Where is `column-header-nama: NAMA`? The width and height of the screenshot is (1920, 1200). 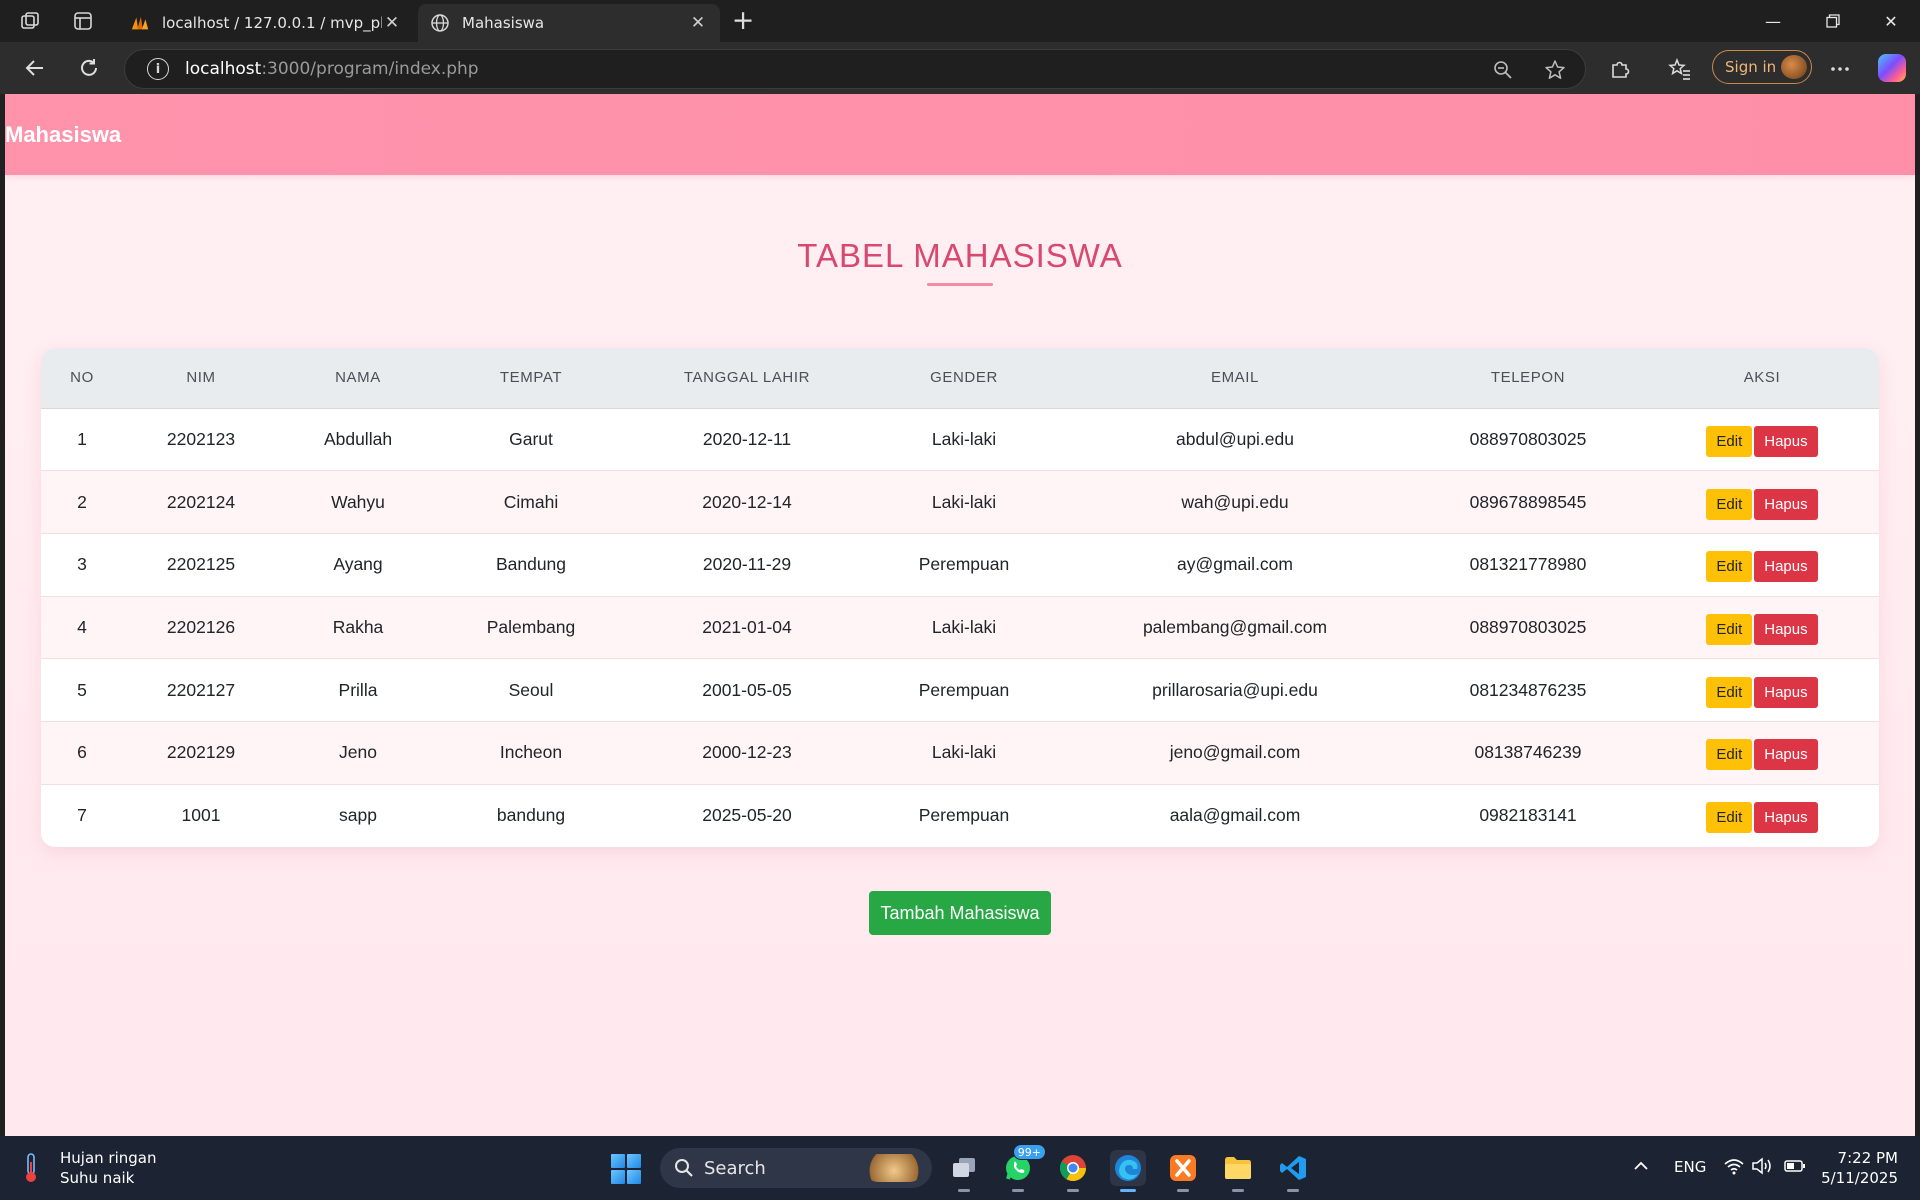
column-header-nama: NAMA is located at coordinates (358, 378).